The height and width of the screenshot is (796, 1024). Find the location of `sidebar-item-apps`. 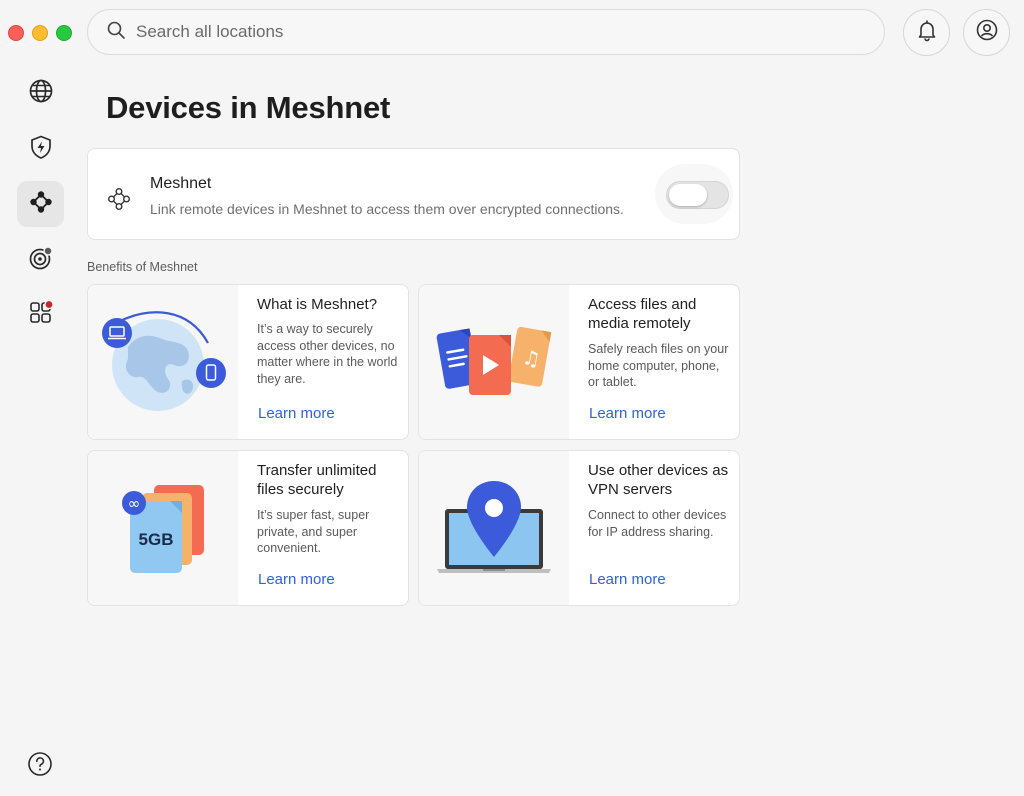

sidebar-item-apps is located at coordinates (40, 315).